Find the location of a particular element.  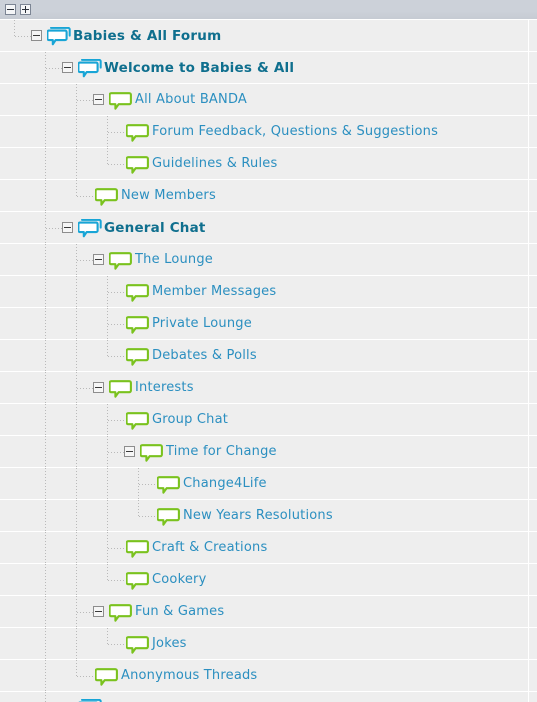

tree-row: Fun & Games is located at coordinates (268, 612).